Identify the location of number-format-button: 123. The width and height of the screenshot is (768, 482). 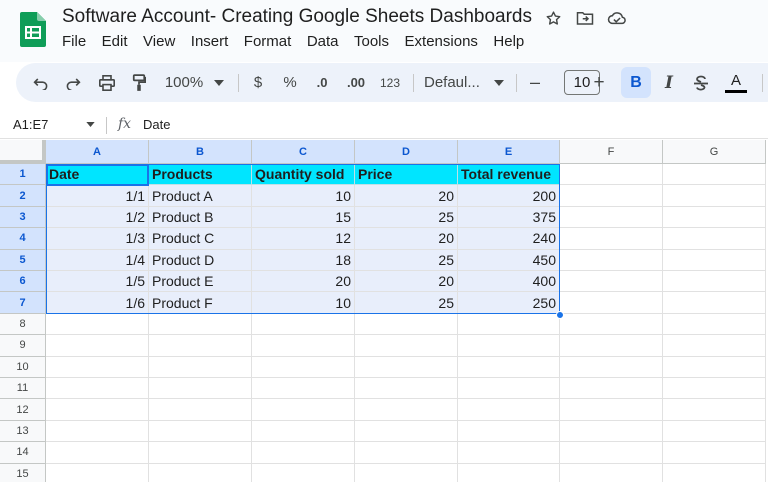
(390, 82).